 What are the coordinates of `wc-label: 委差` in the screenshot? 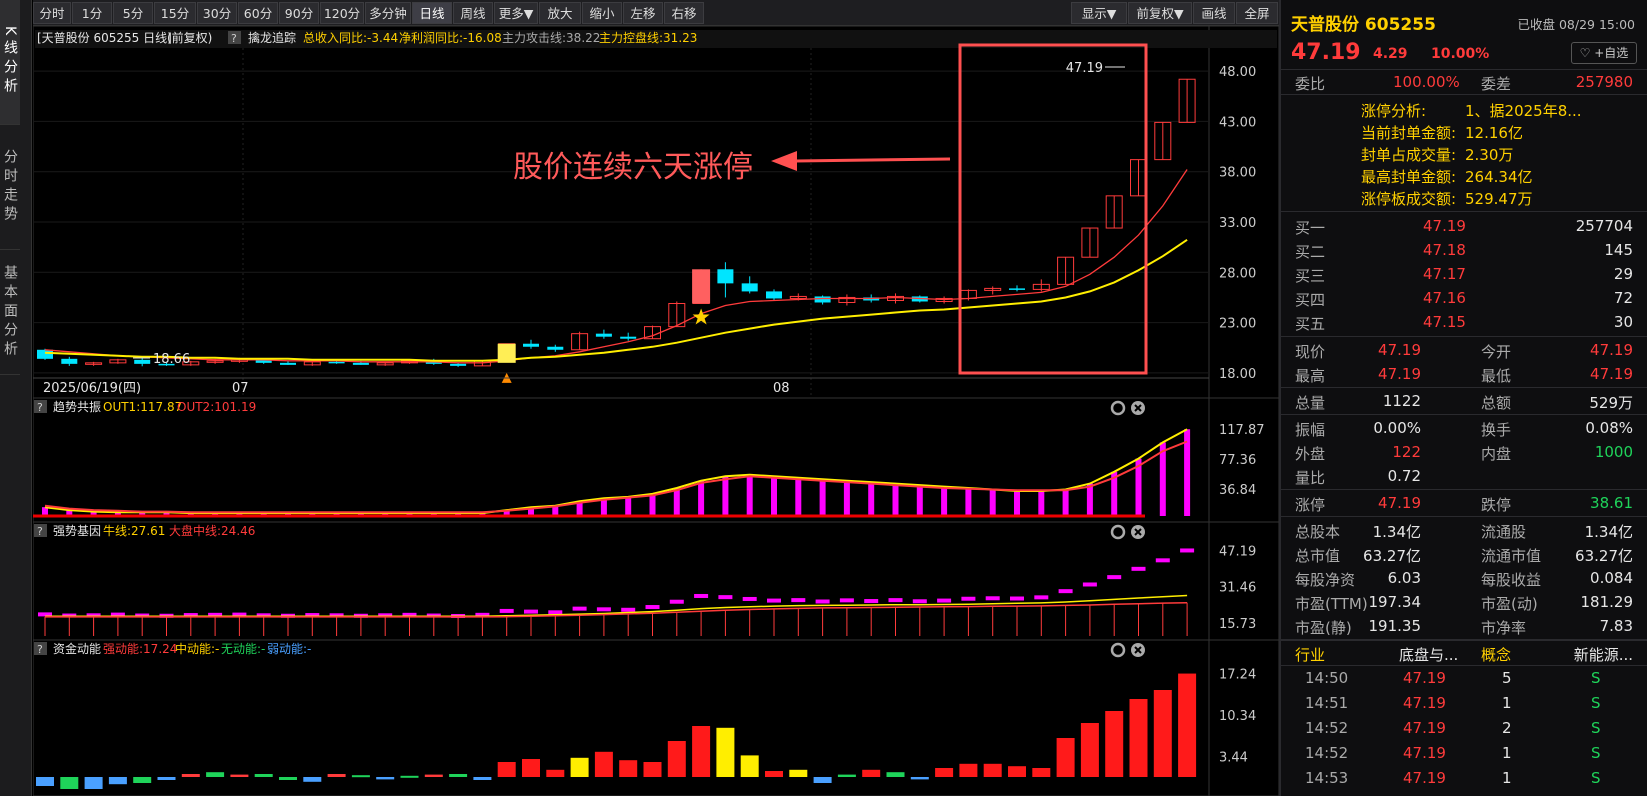 It's located at (1496, 84).